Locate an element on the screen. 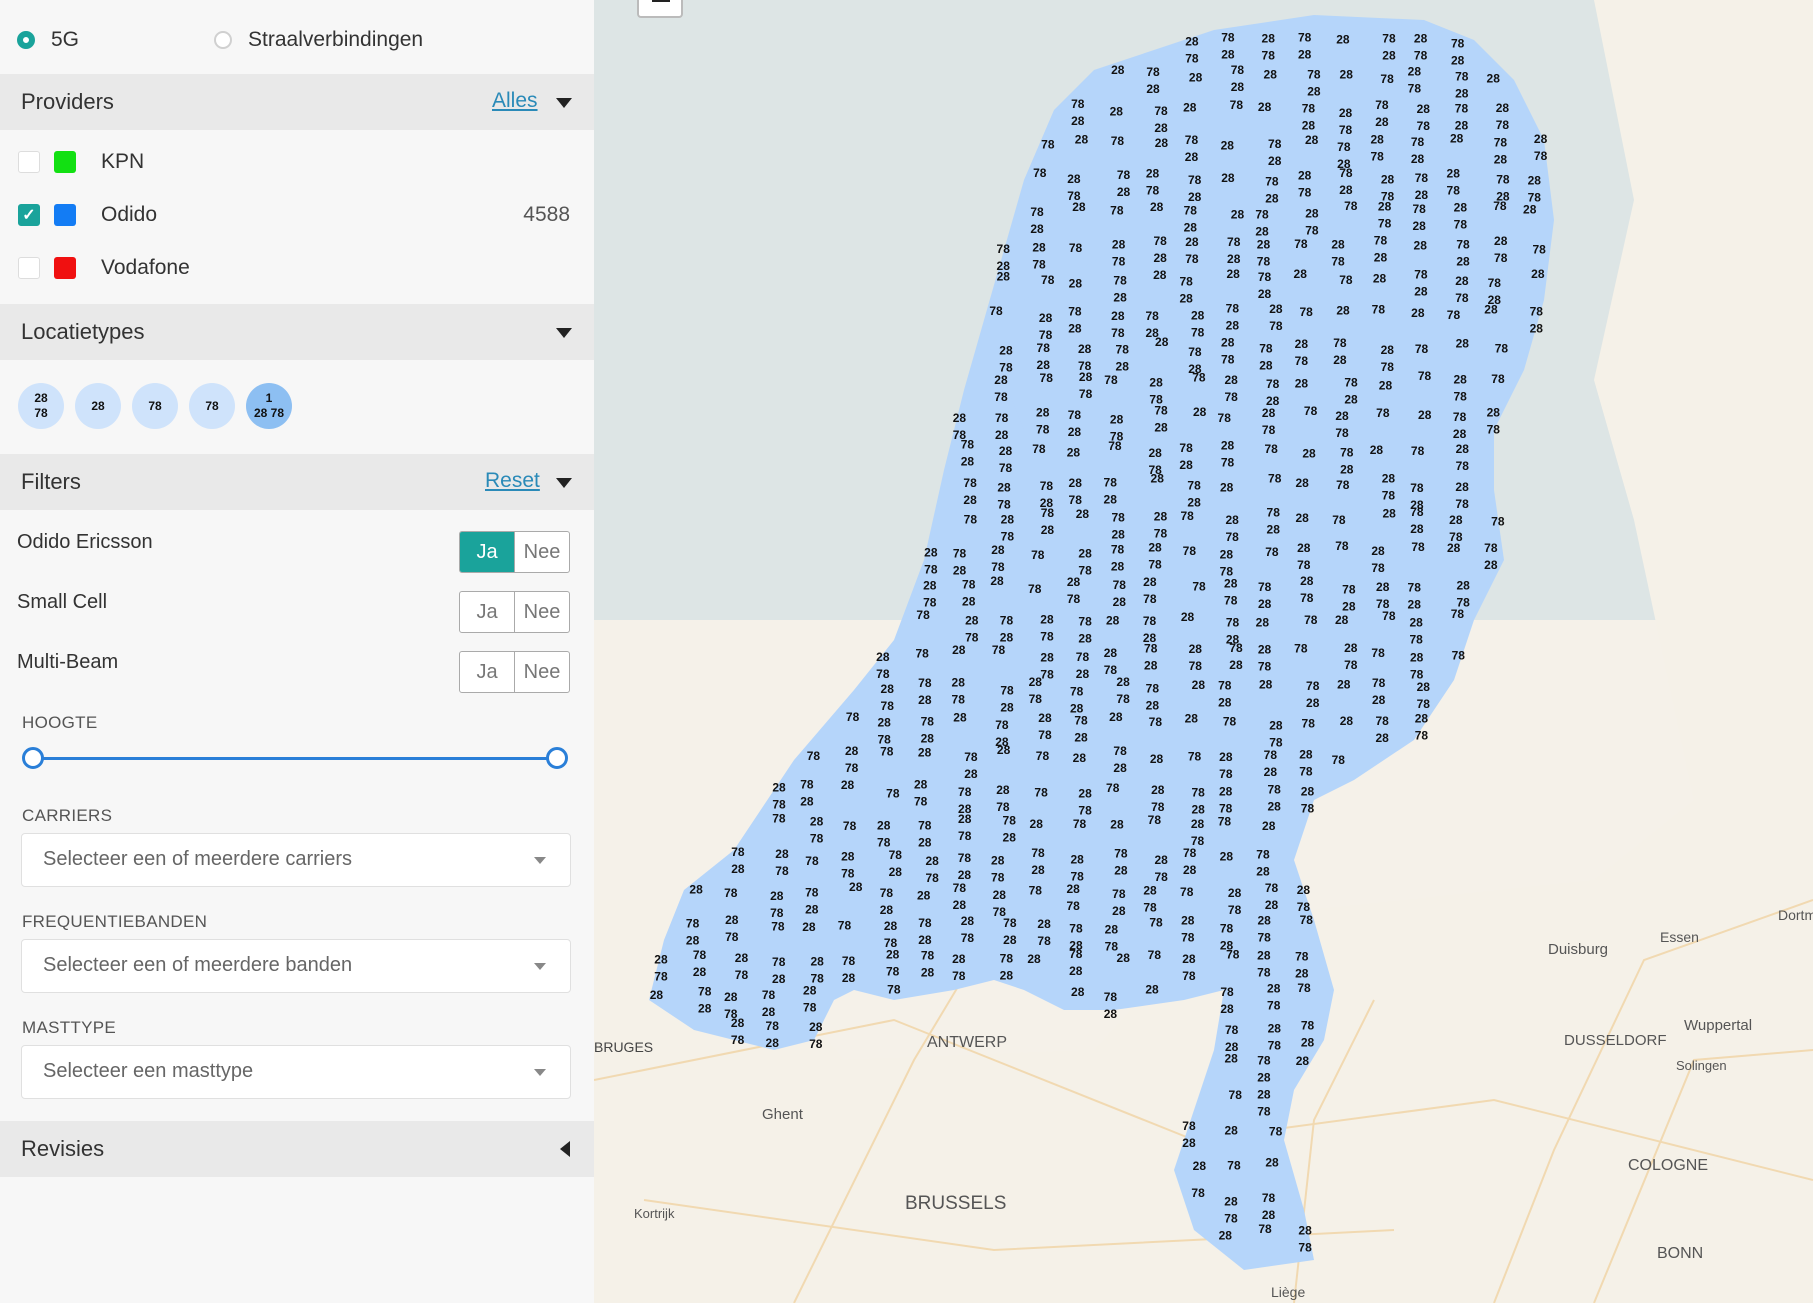  hoogte-slider-track is located at coordinates (295, 758).